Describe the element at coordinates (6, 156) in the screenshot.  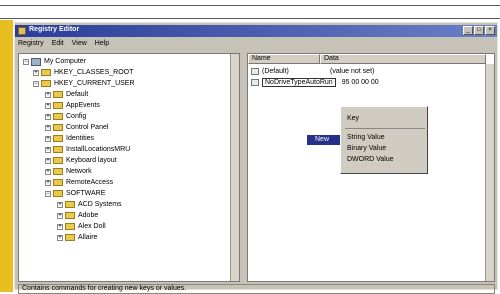
I see `accent-bar` at that location.